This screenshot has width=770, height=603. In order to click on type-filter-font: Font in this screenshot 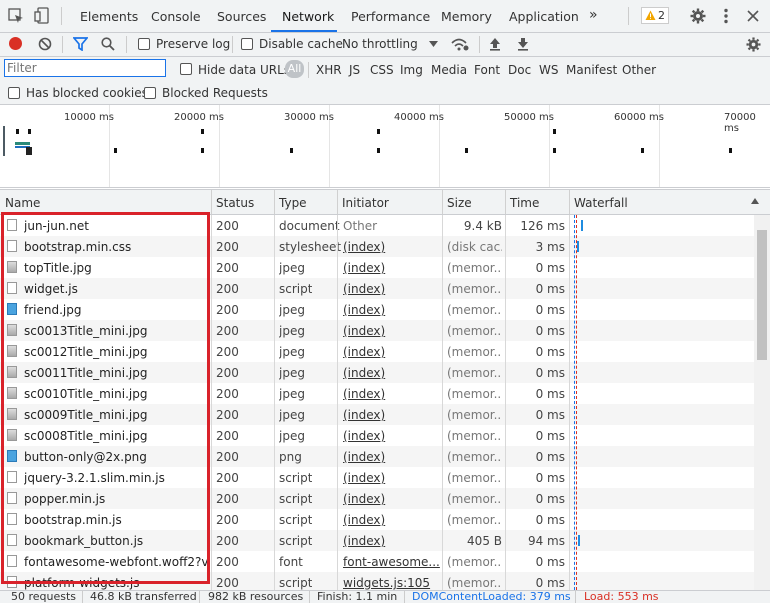, I will do `click(487, 70)`.